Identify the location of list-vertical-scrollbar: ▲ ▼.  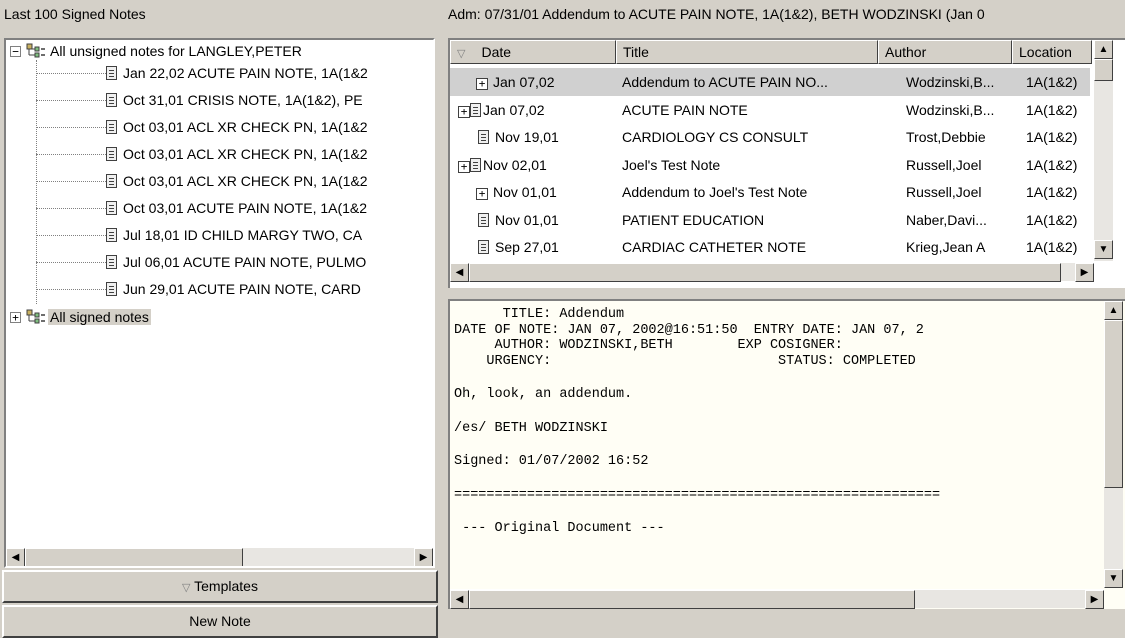
(1103, 150).